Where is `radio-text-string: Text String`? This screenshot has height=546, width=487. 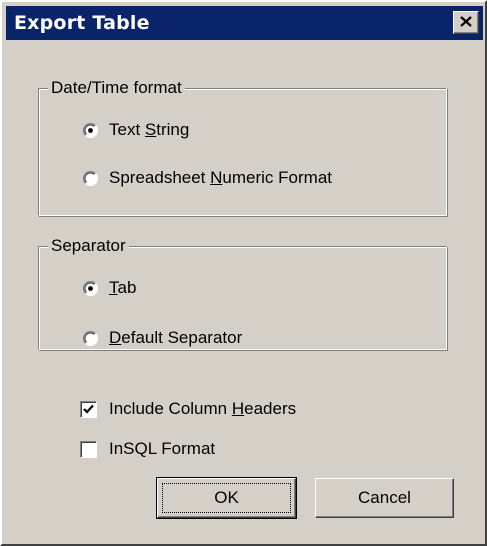
radio-text-string: Text String is located at coordinates (136, 130).